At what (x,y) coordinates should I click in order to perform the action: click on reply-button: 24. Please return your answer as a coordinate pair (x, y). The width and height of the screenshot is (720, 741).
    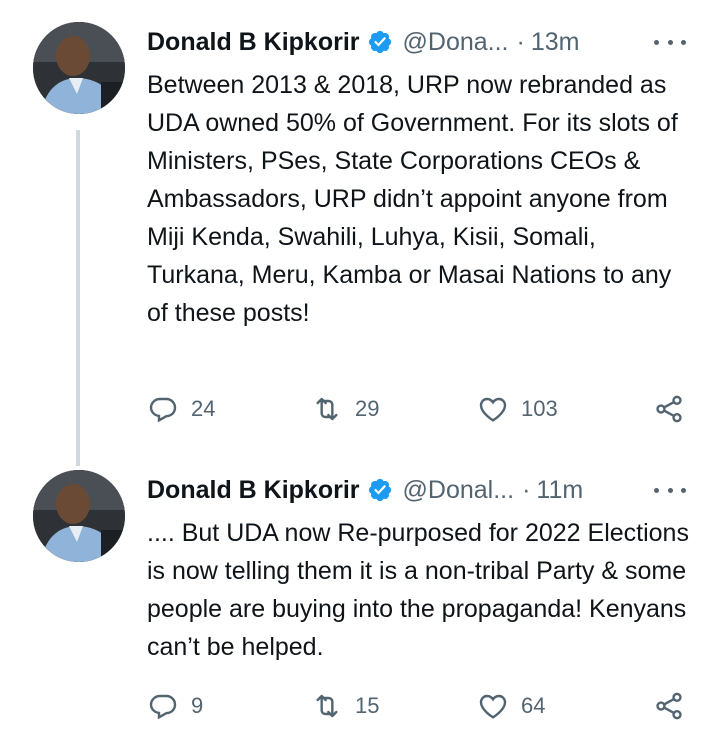
    Looking at the image, I should click on (181, 409).